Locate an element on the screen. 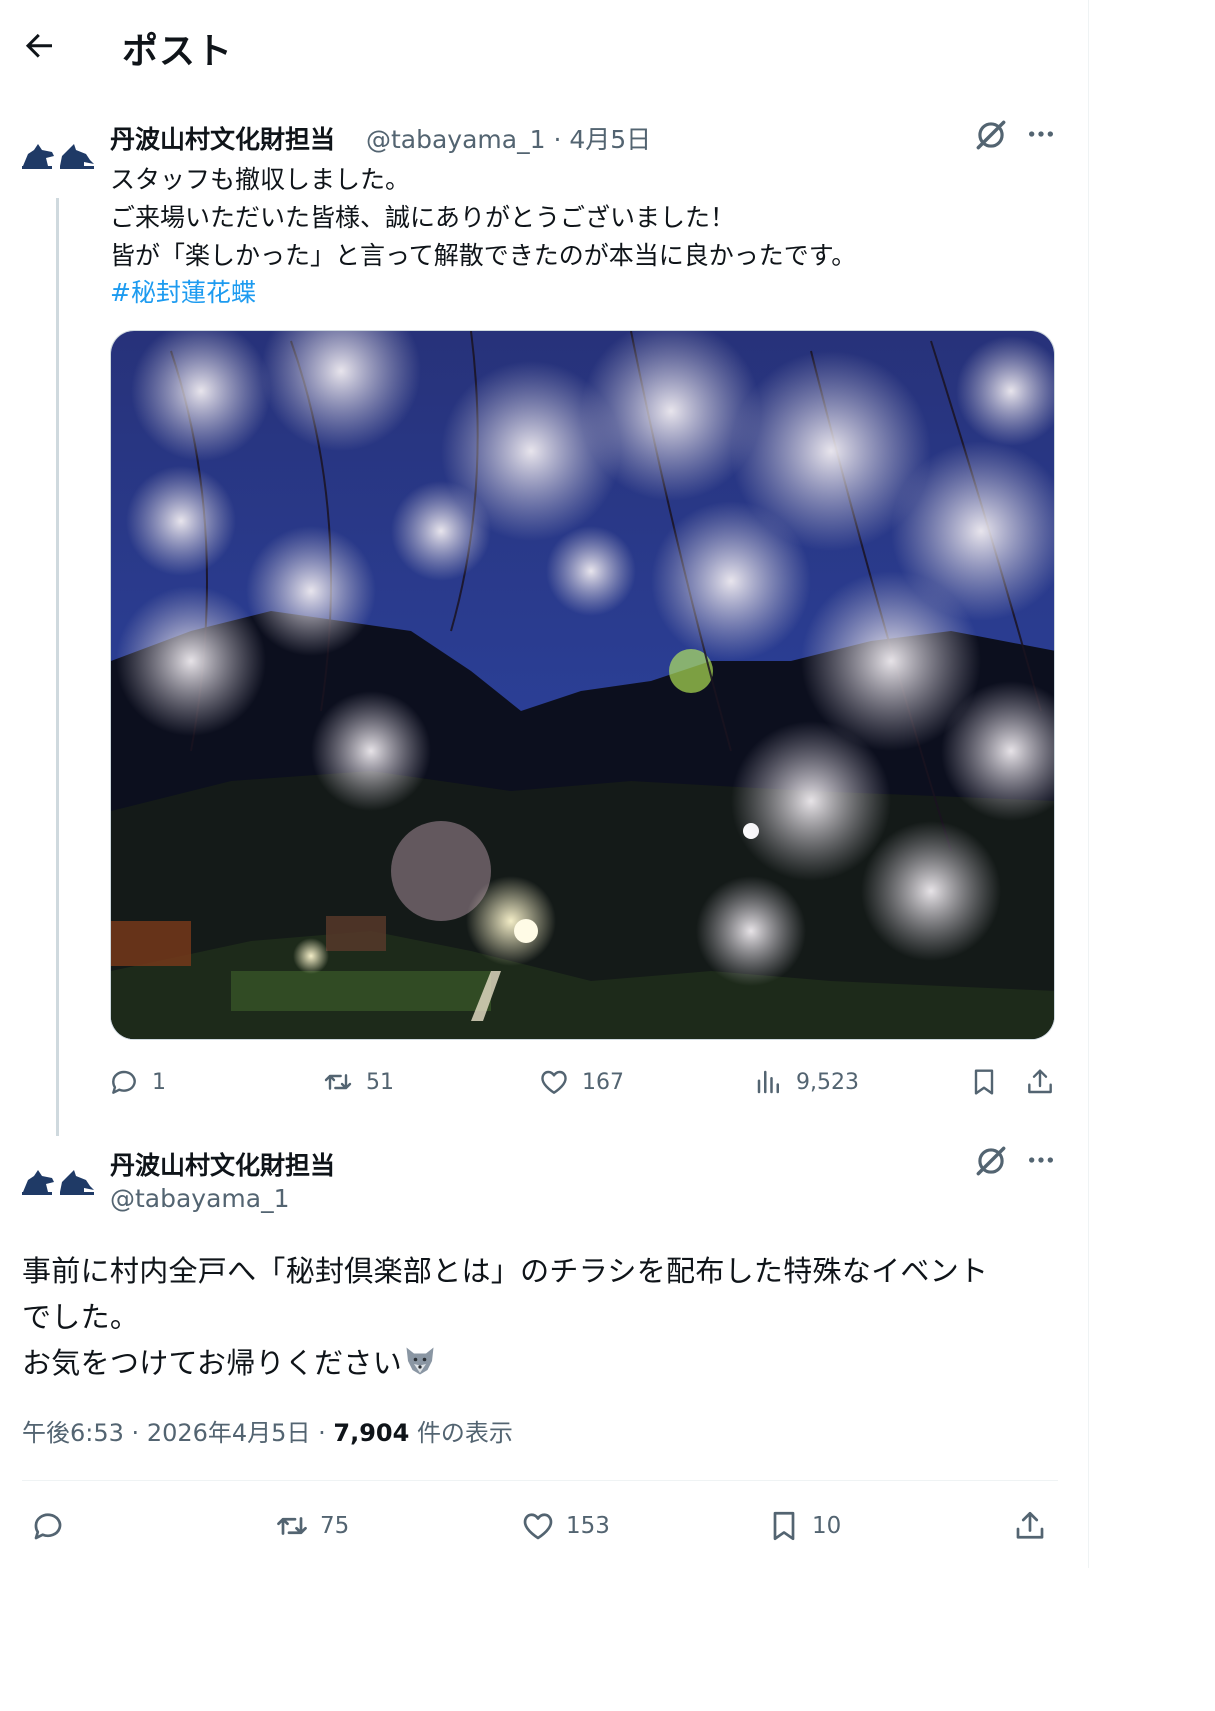 This screenshot has width=1215, height=1711. post-text-line: でした。 is located at coordinates (81, 1317).